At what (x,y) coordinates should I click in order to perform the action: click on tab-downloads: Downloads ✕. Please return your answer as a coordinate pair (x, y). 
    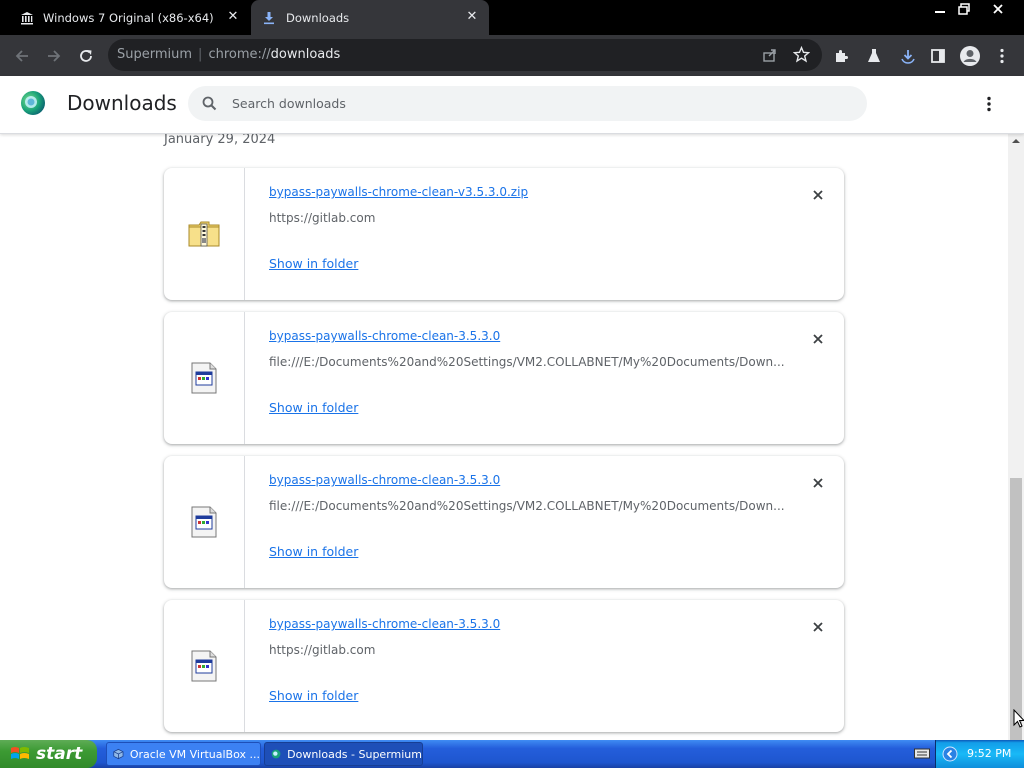
    Looking at the image, I should click on (370, 17).